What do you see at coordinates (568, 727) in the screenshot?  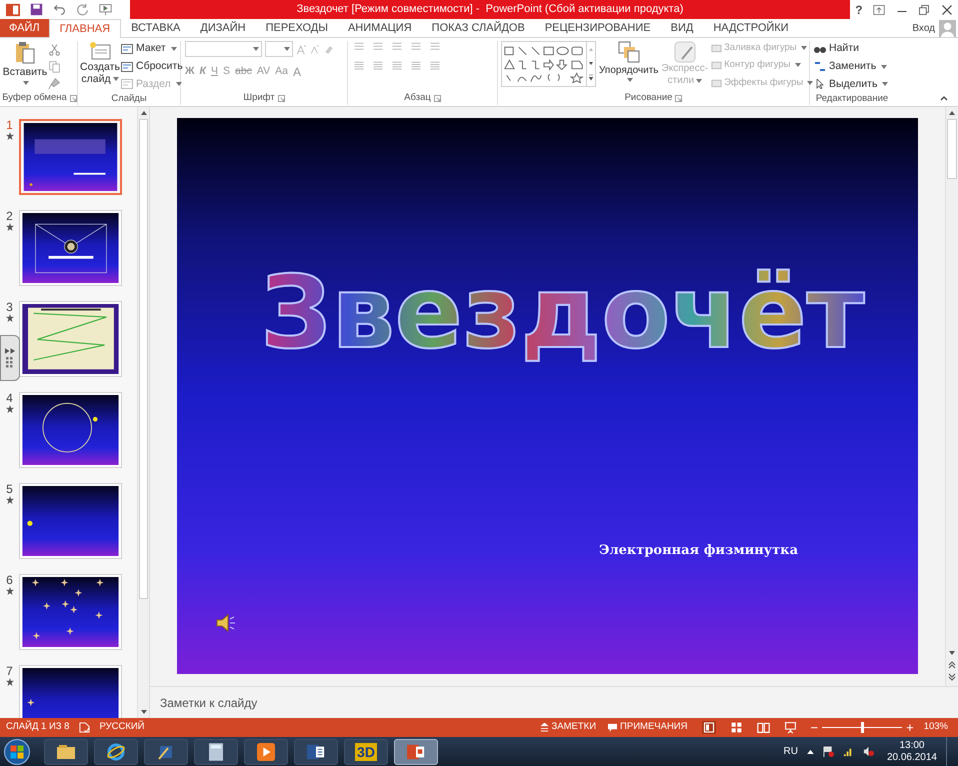 I see `notes-button: ЗАМЕТКИ` at bounding box center [568, 727].